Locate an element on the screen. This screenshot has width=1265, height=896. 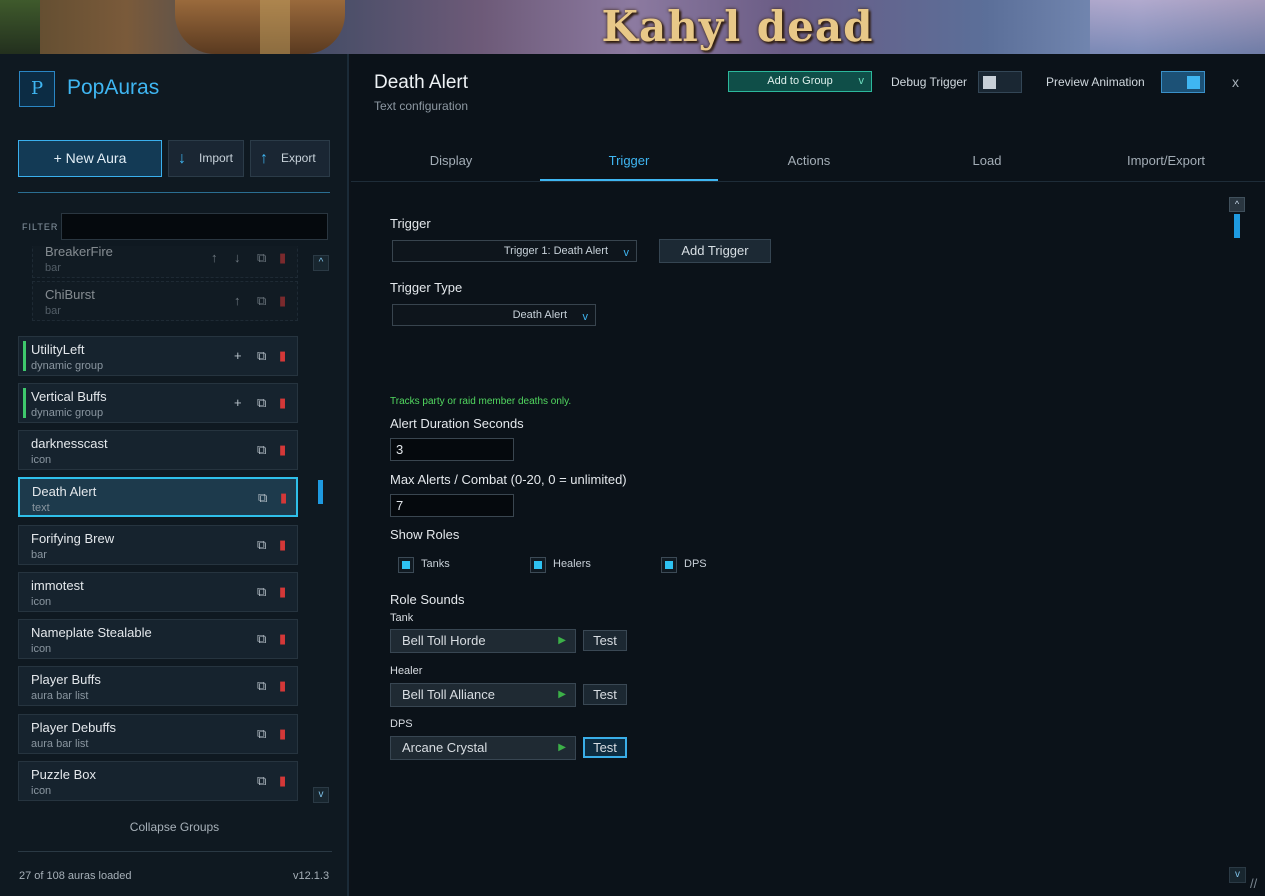
aura-list-item: Nameplate Stealable icon ⧉ ▮ is located at coordinates (158, 639).